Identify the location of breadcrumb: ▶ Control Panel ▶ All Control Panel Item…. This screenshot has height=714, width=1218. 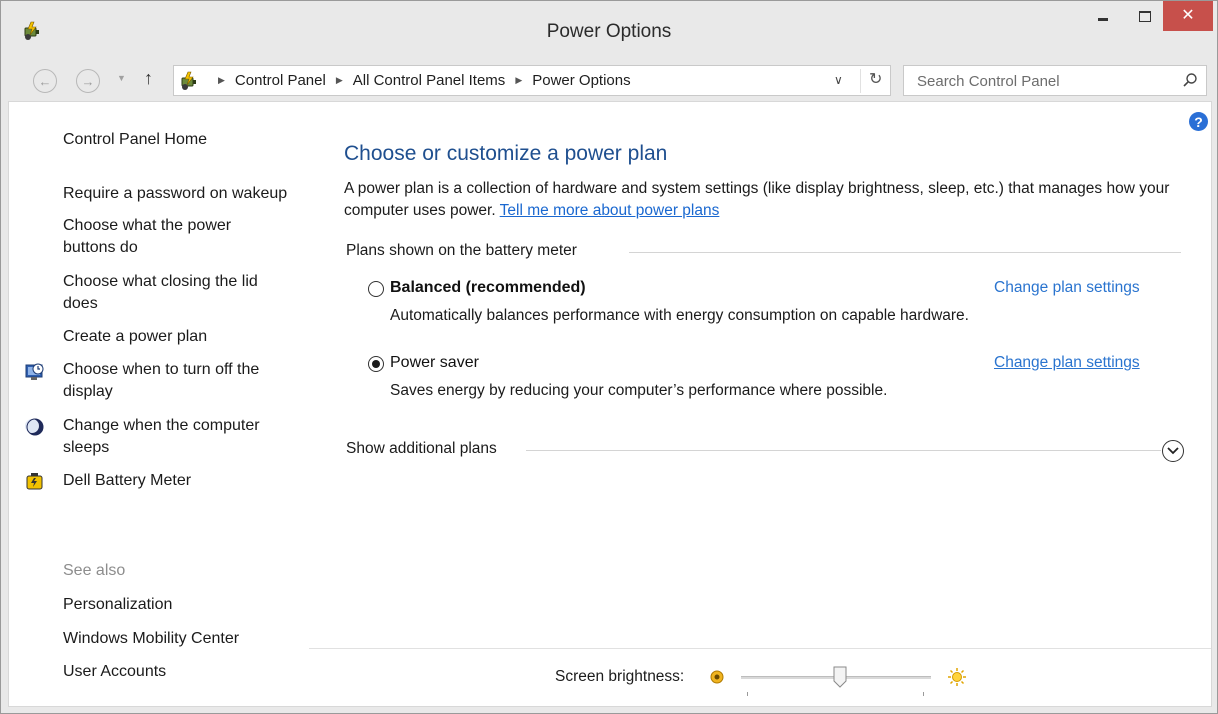
(419, 80).